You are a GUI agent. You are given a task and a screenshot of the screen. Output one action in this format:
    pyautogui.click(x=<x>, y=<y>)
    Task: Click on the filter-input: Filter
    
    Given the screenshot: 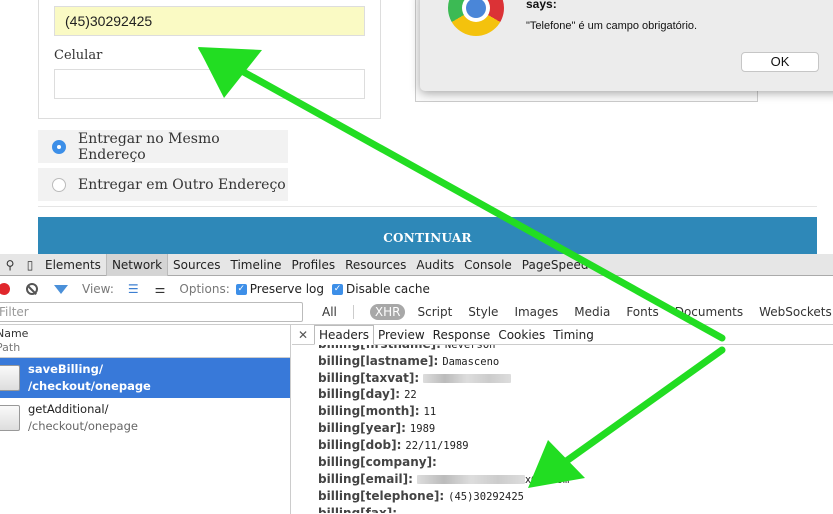 What is the action you would take?
    pyautogui.click(x=151, y=312)
    